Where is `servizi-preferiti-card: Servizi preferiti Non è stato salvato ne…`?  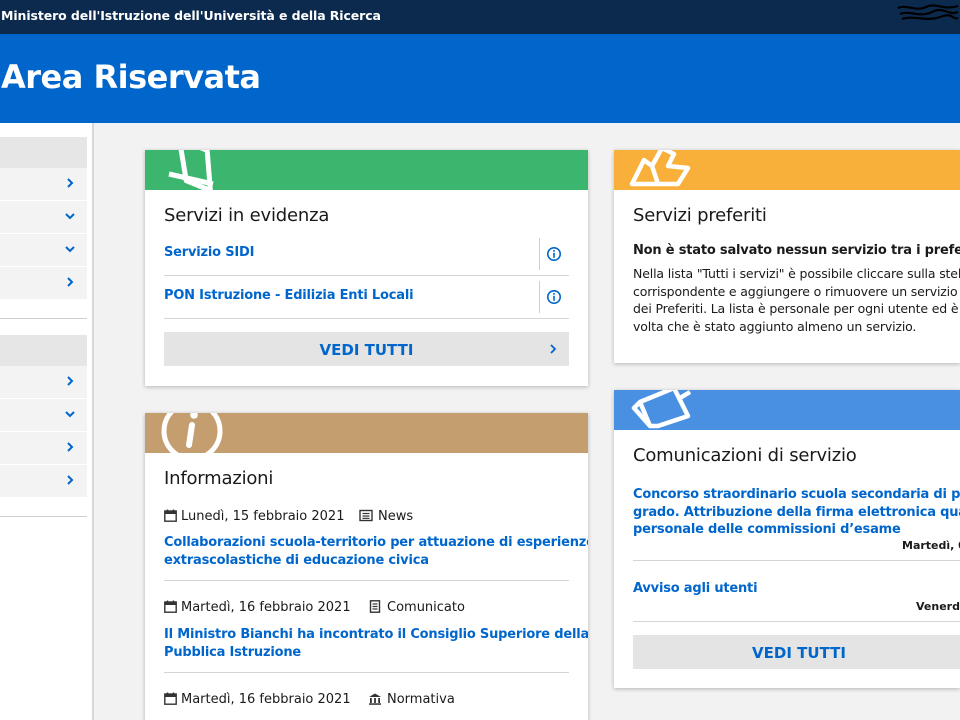 servizi-preferiti-card: Servizi preferiti Non è stato salvato ne… is located at coordinates (787, 256).